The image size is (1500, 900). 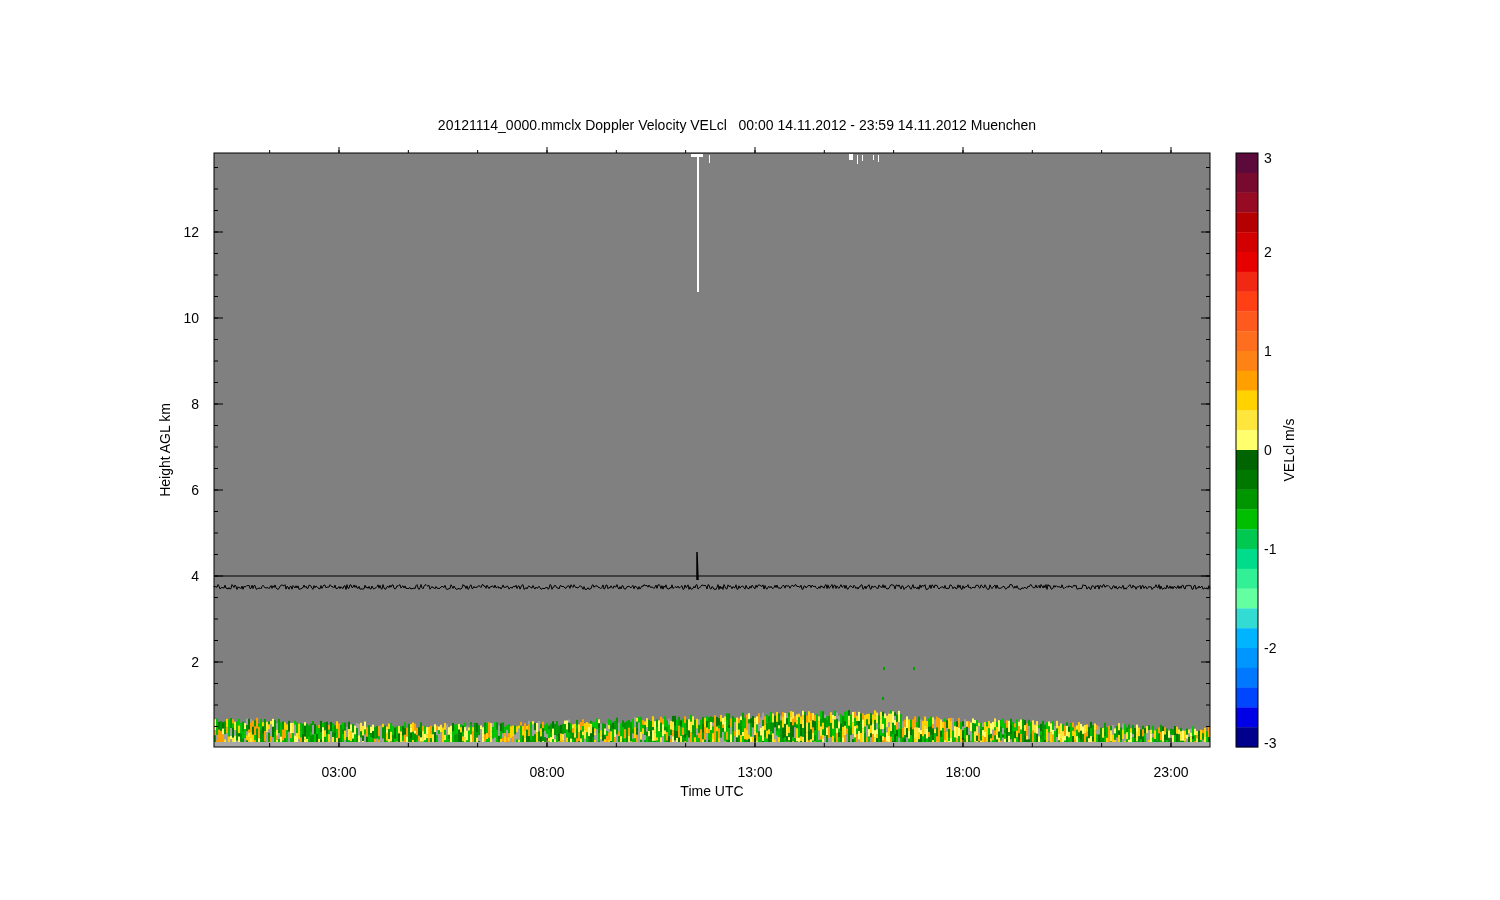 What do you see at coordinates (1171, 772) in the screenshot?
I see `x-tick-label: 23:00` at bounding box center [1171, 772].